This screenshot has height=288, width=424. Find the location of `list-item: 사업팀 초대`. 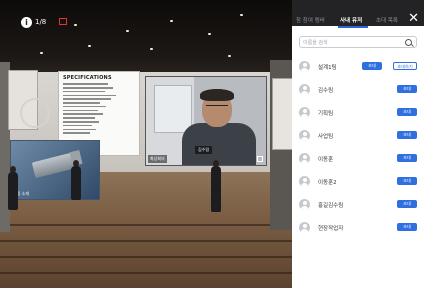

list-item: 사업팀 초대 is located at coordinates (359, 137).